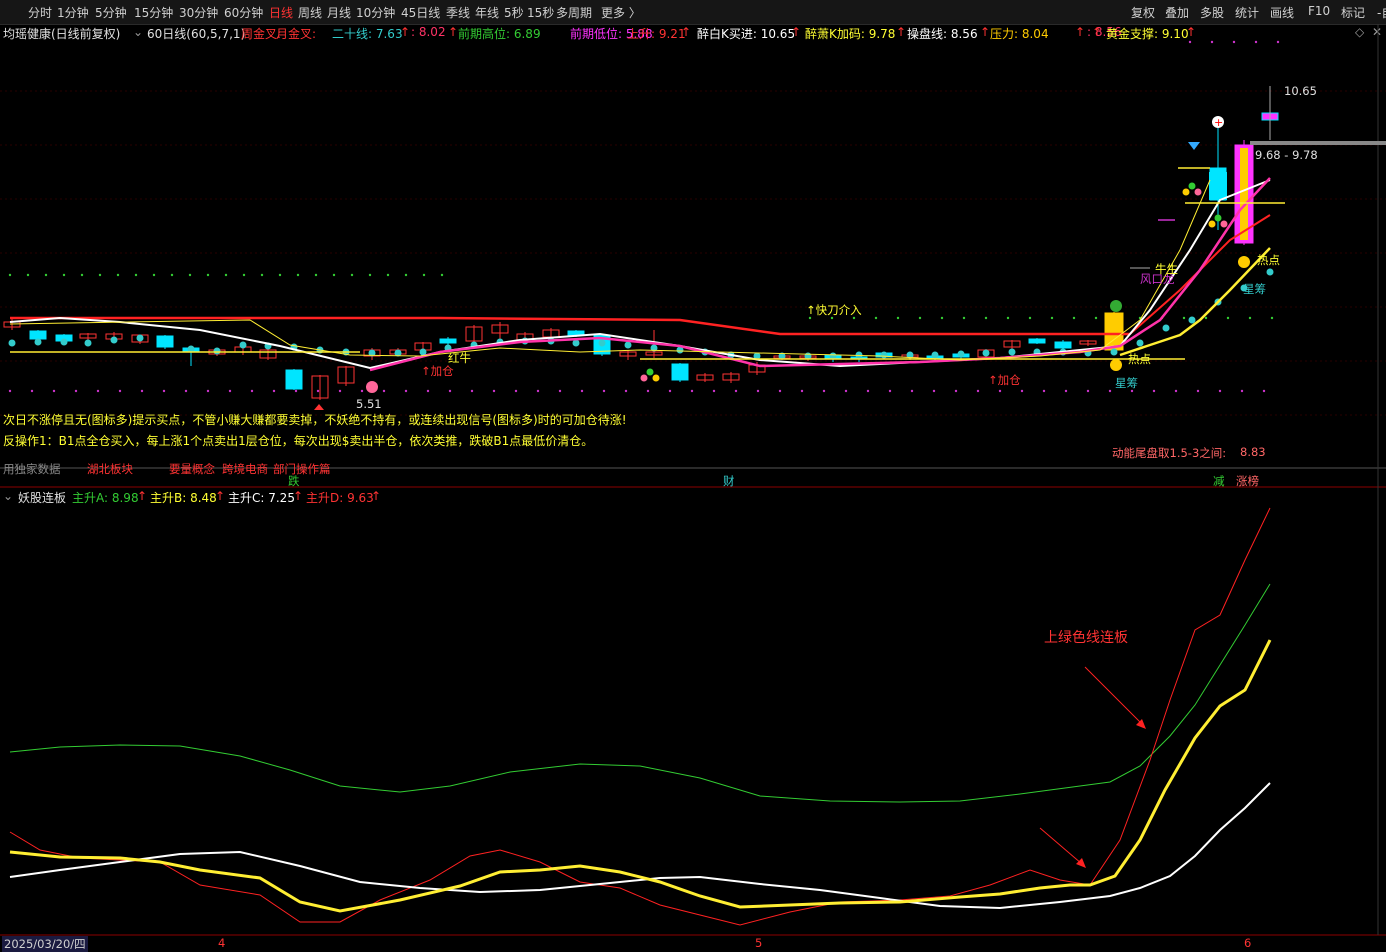 The height and width of the screenshot is (952, 1386). Describe the element at coordinates (220, 496) in the screenshot. I see `sub-indicator-value-3: ↑` at that location.